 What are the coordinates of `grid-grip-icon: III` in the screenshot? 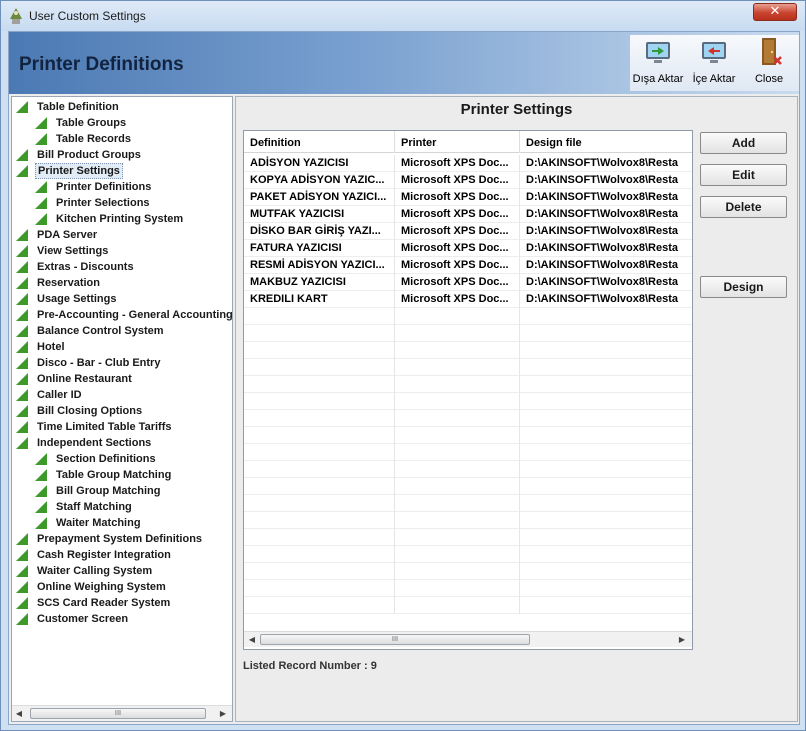 It's located at (395, 639).